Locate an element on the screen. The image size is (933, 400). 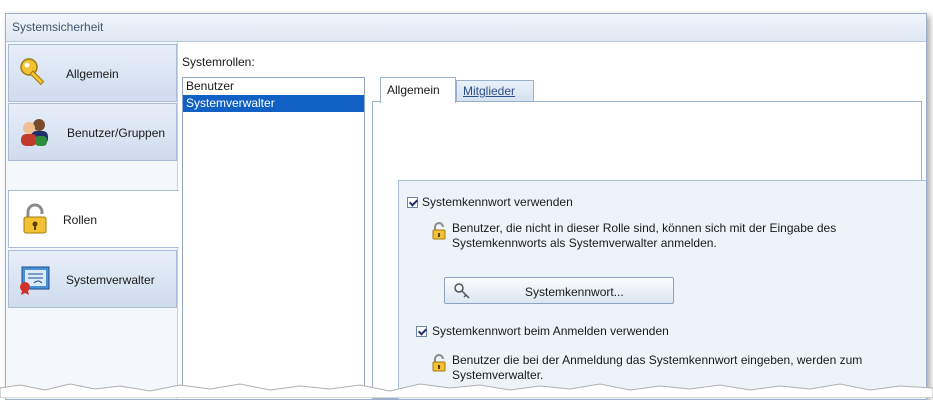
tab-label: Allgemein is located at coordinates (413, 90).